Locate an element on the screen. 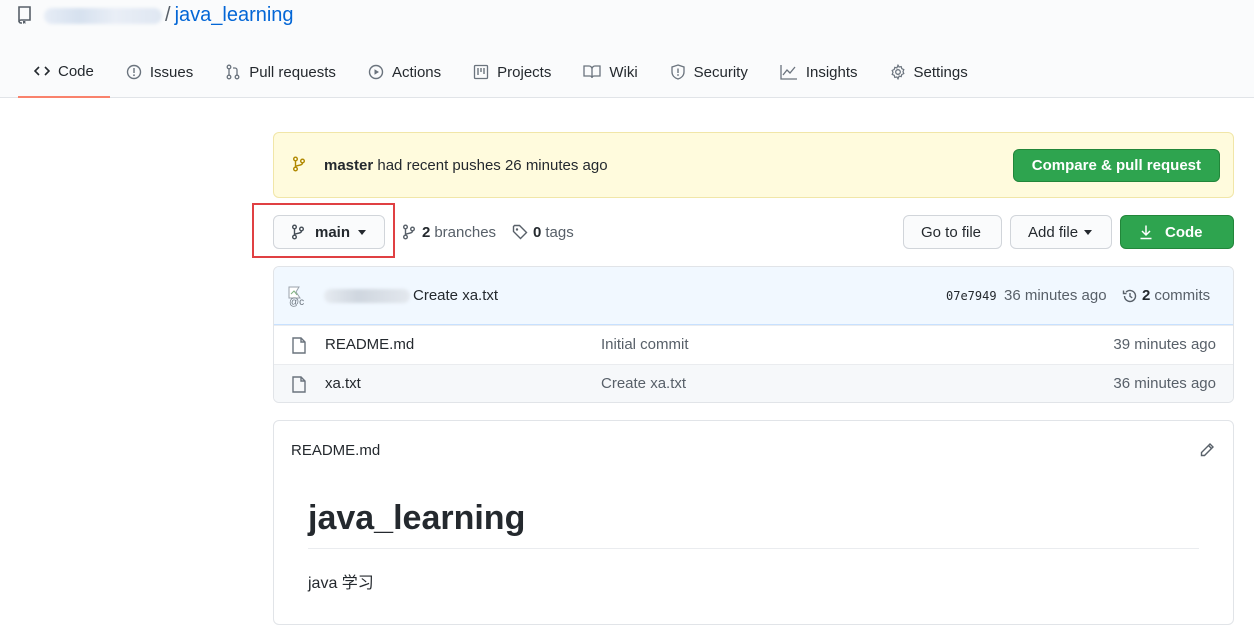 The image size is (1254, 633). owner-link-blurred is located at coordinates (103, 16).